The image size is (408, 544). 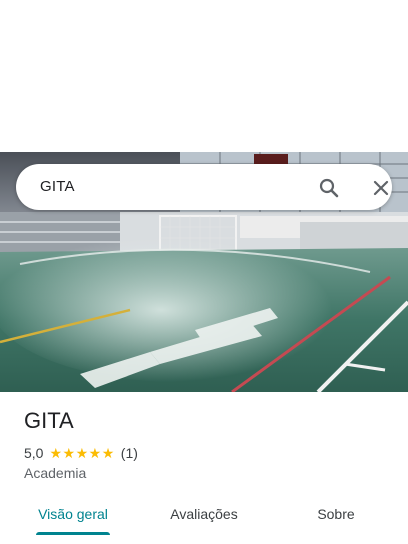 I want to click on tab-reviews: Avaliações, so click(x=204, y=514).